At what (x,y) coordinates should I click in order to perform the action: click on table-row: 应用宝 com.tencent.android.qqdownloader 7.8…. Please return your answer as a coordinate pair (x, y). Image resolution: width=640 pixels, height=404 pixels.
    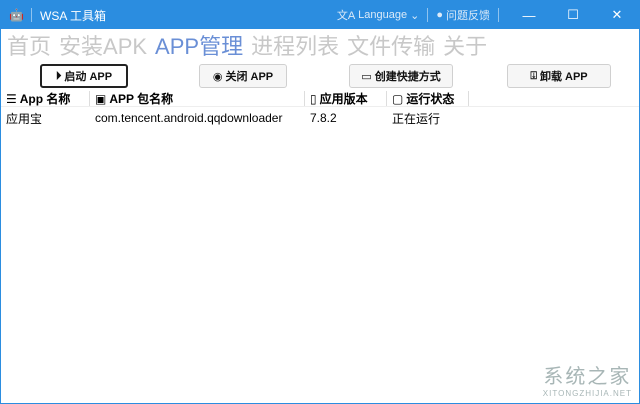
    Looking at the image, I should click on (320, 118).